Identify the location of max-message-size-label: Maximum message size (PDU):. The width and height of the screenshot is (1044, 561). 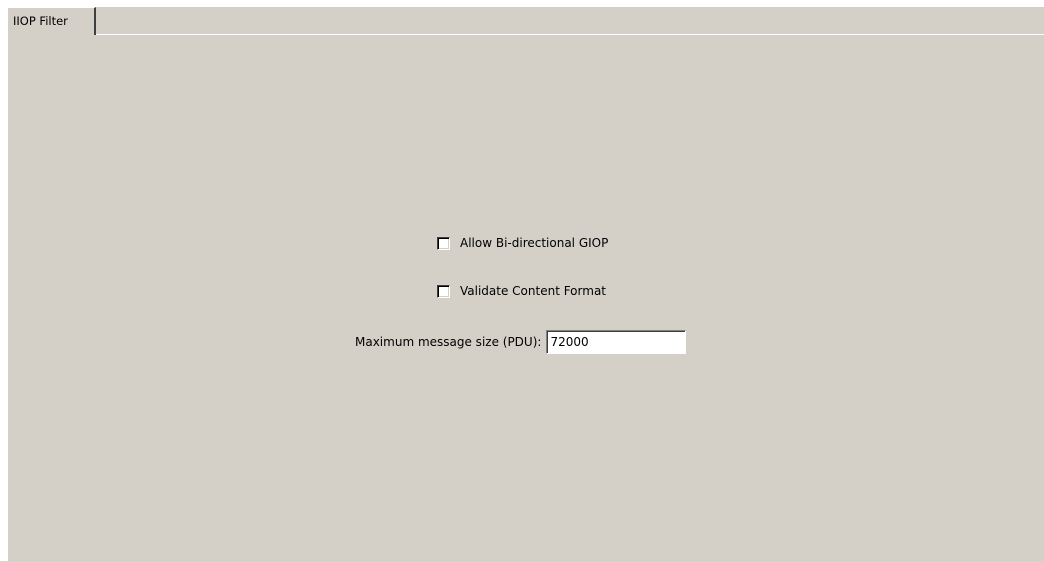
(448, 342).